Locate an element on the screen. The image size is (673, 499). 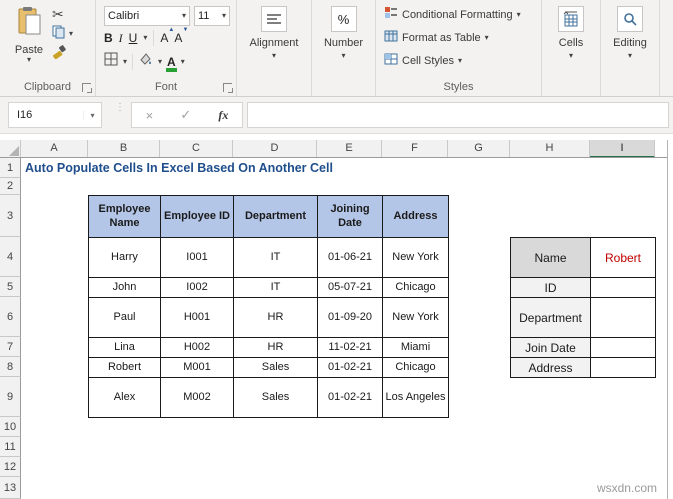
conditional-formatting-button: Conditional Formatting ▾ is located at coordinates (452, 15).